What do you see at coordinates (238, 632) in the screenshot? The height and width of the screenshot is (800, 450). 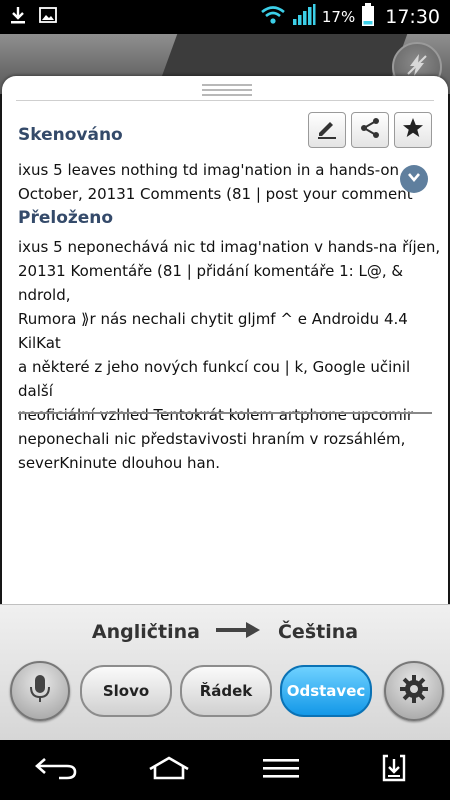 I see `arrow-right-icon` at bounding box center [238, 632].